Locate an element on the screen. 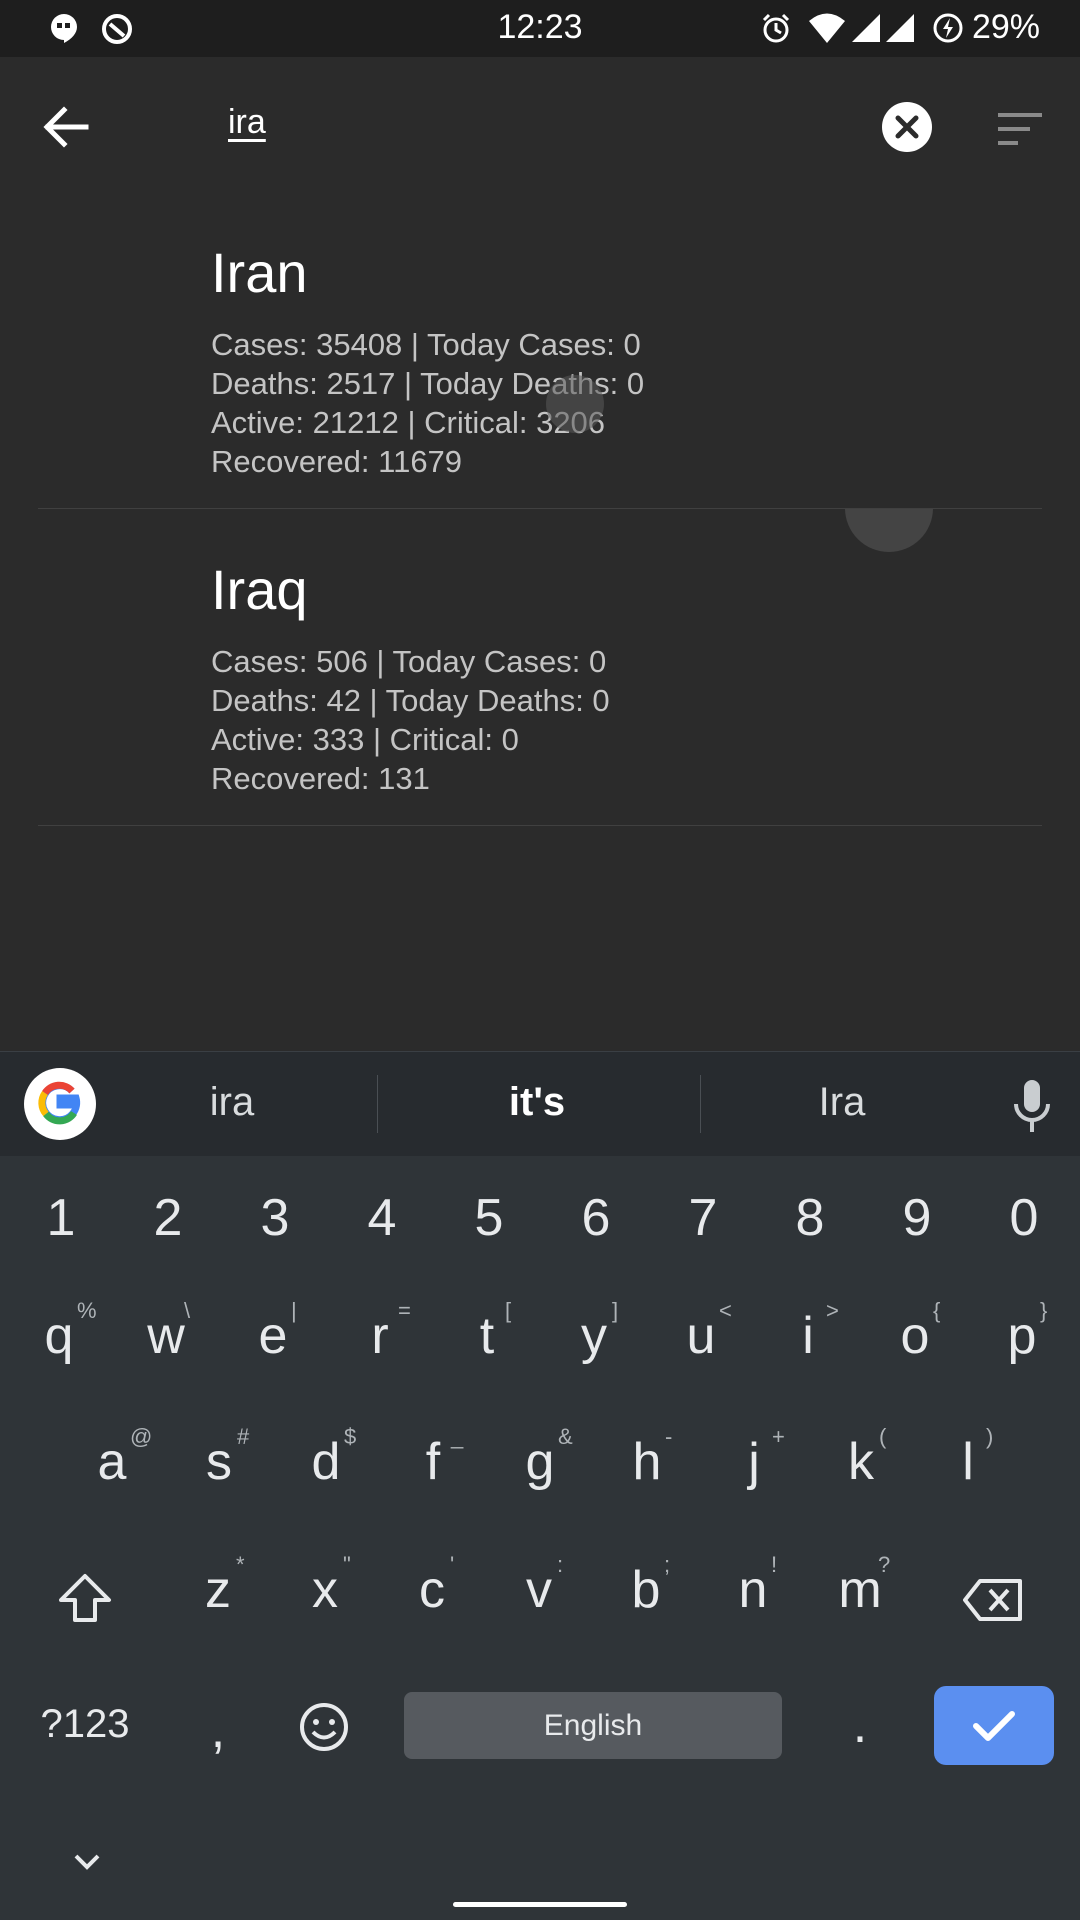 Image resolution: width=1080 pixels, height=1920 pixels. key-hint: ( is located at coordinates (883, 1436).